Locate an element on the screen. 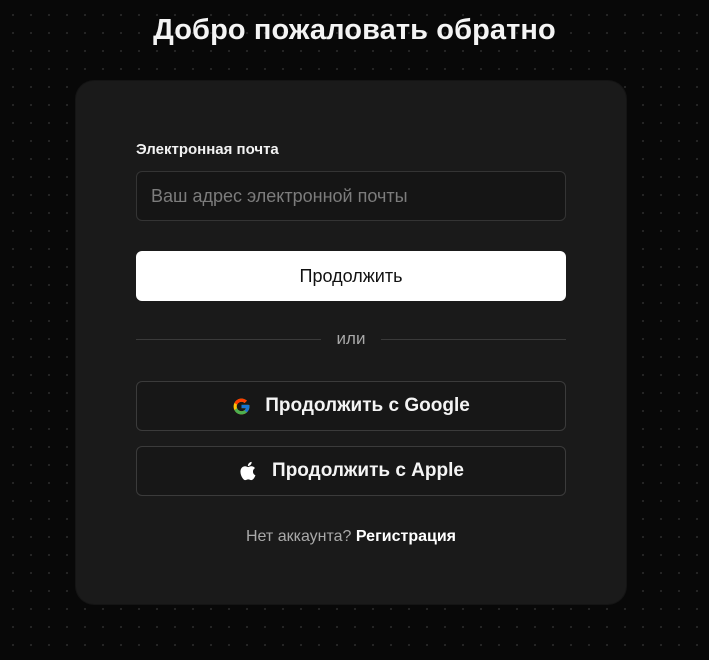  apple-icon is located at coordinates (248, 471).